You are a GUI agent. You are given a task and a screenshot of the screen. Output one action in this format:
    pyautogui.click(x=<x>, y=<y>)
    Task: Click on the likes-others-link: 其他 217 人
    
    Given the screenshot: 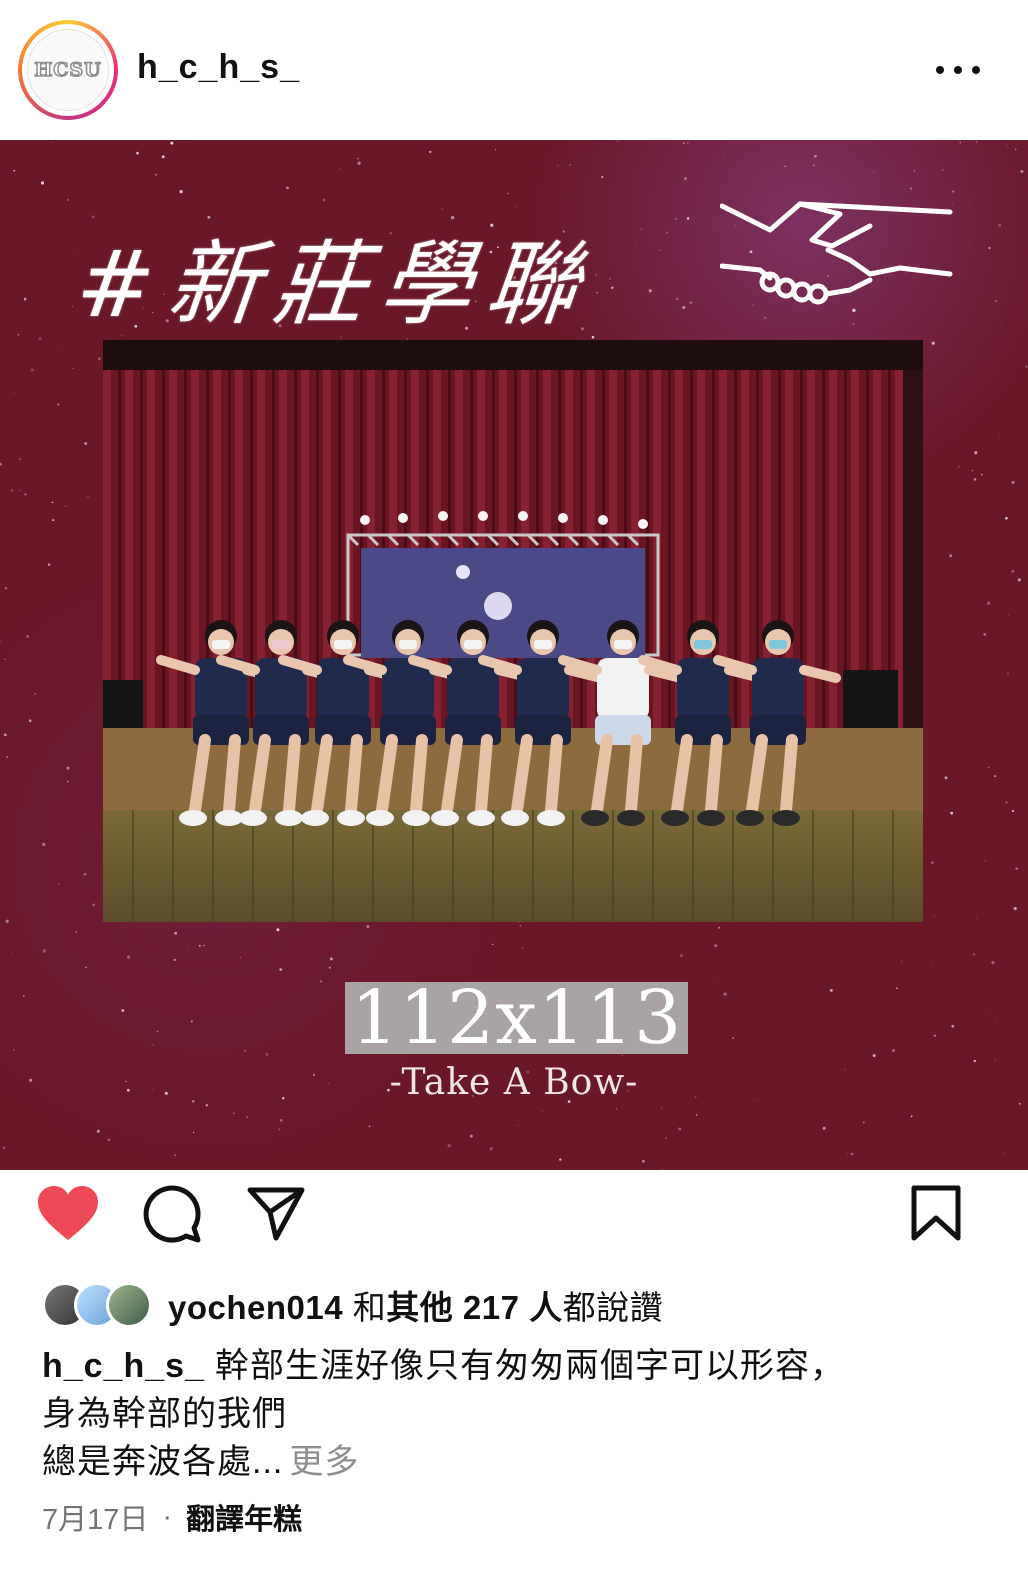 What is the action you would take?
    pyautogui.click(x=474, y=1307)
    